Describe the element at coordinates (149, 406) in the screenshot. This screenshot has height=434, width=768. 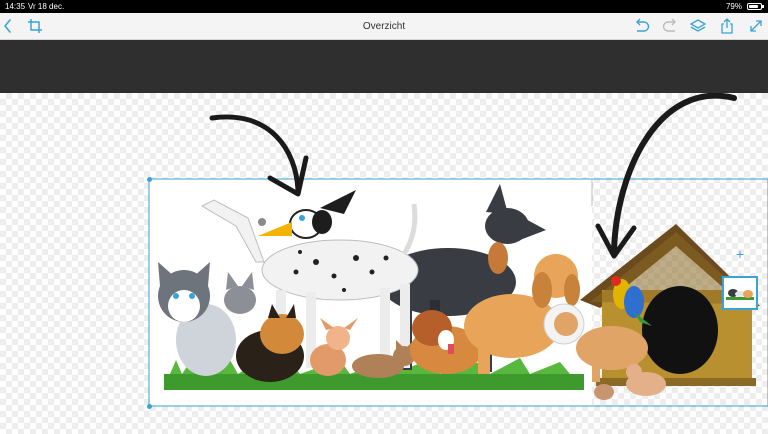
I see `resize-handle-bottom-left` at that location.